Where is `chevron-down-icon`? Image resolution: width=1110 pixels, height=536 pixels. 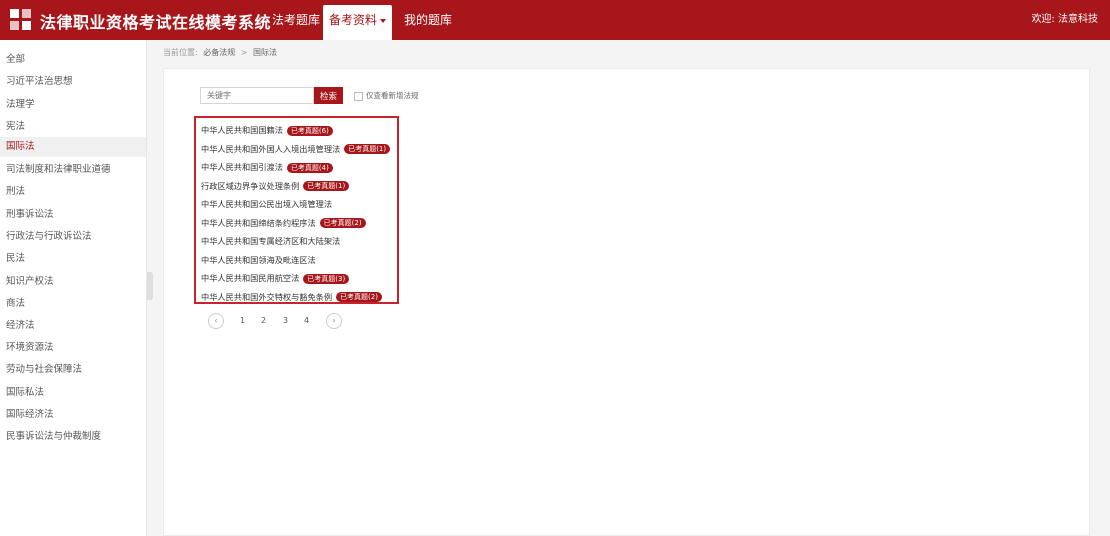 chevron-down-icon is located at coordinates (383, 20).